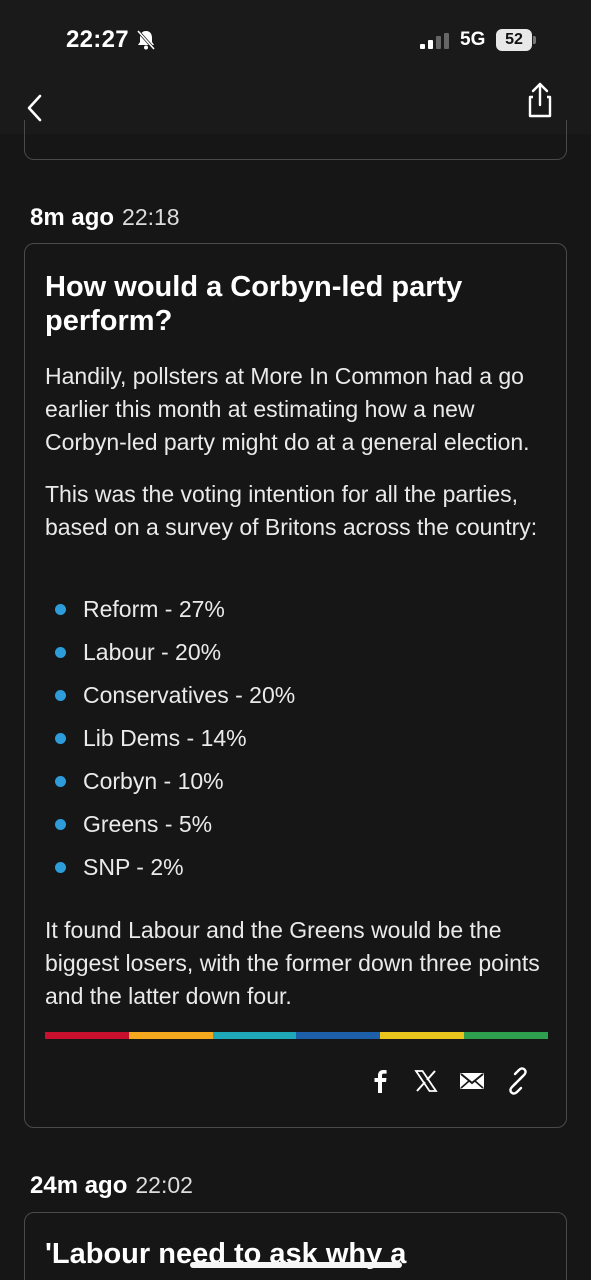 Image resolution: width=591 pixels, height=1280 pixels. What do you see at coordinates (295, 140) in the screenshot?
I see `previous-post-card` at bounding box center [295, 140].